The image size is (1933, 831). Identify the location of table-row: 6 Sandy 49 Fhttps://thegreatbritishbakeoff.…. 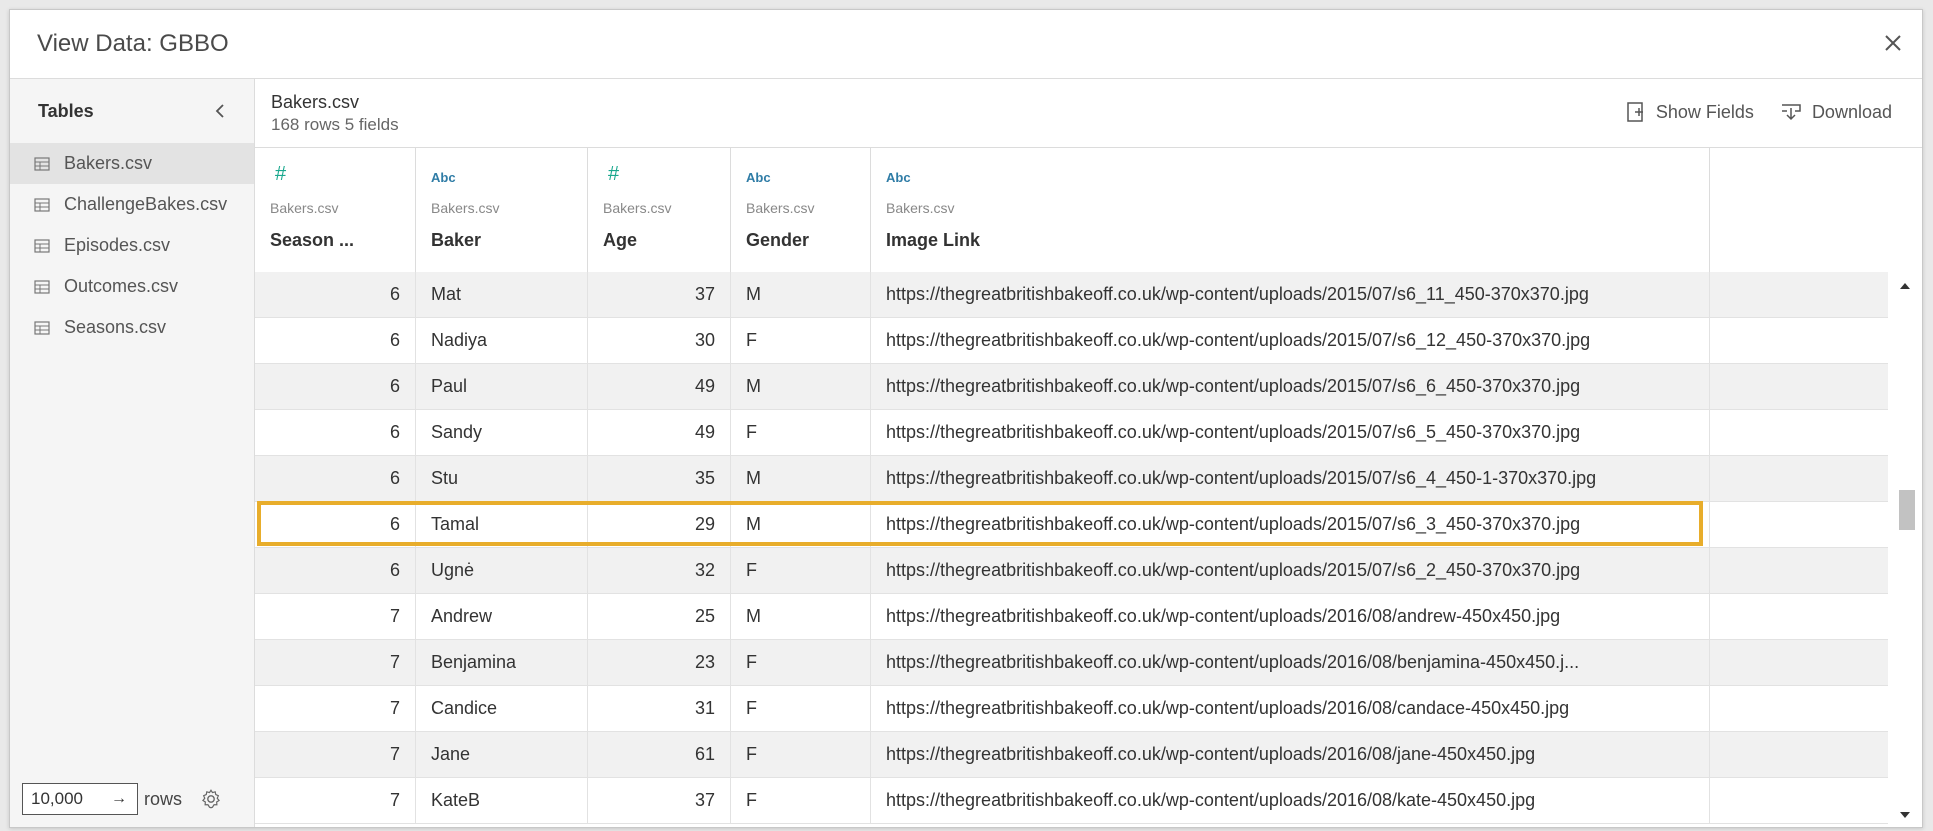
(1078, 433).